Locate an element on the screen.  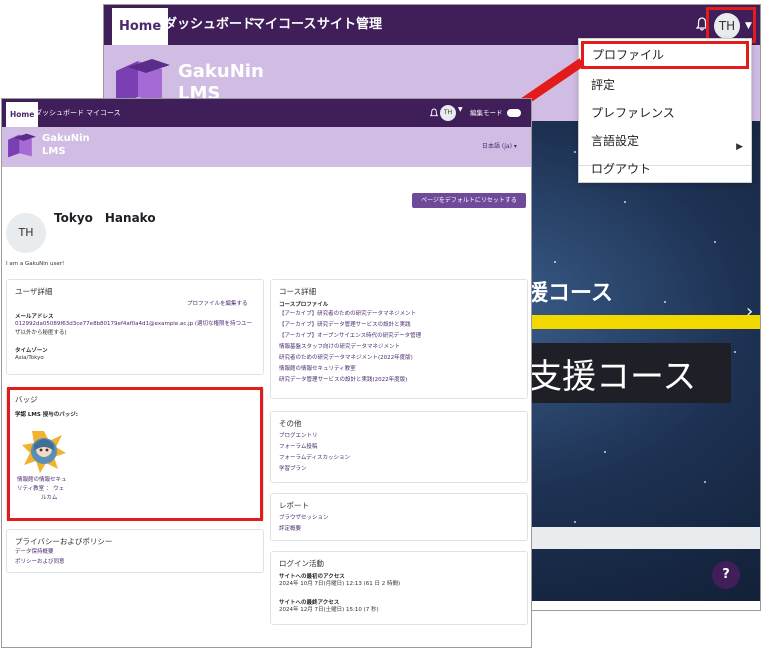
course-link: 【アーカイブ】オープンサイエンス時代の研究データ管理 is located at coordinates (350, 336).